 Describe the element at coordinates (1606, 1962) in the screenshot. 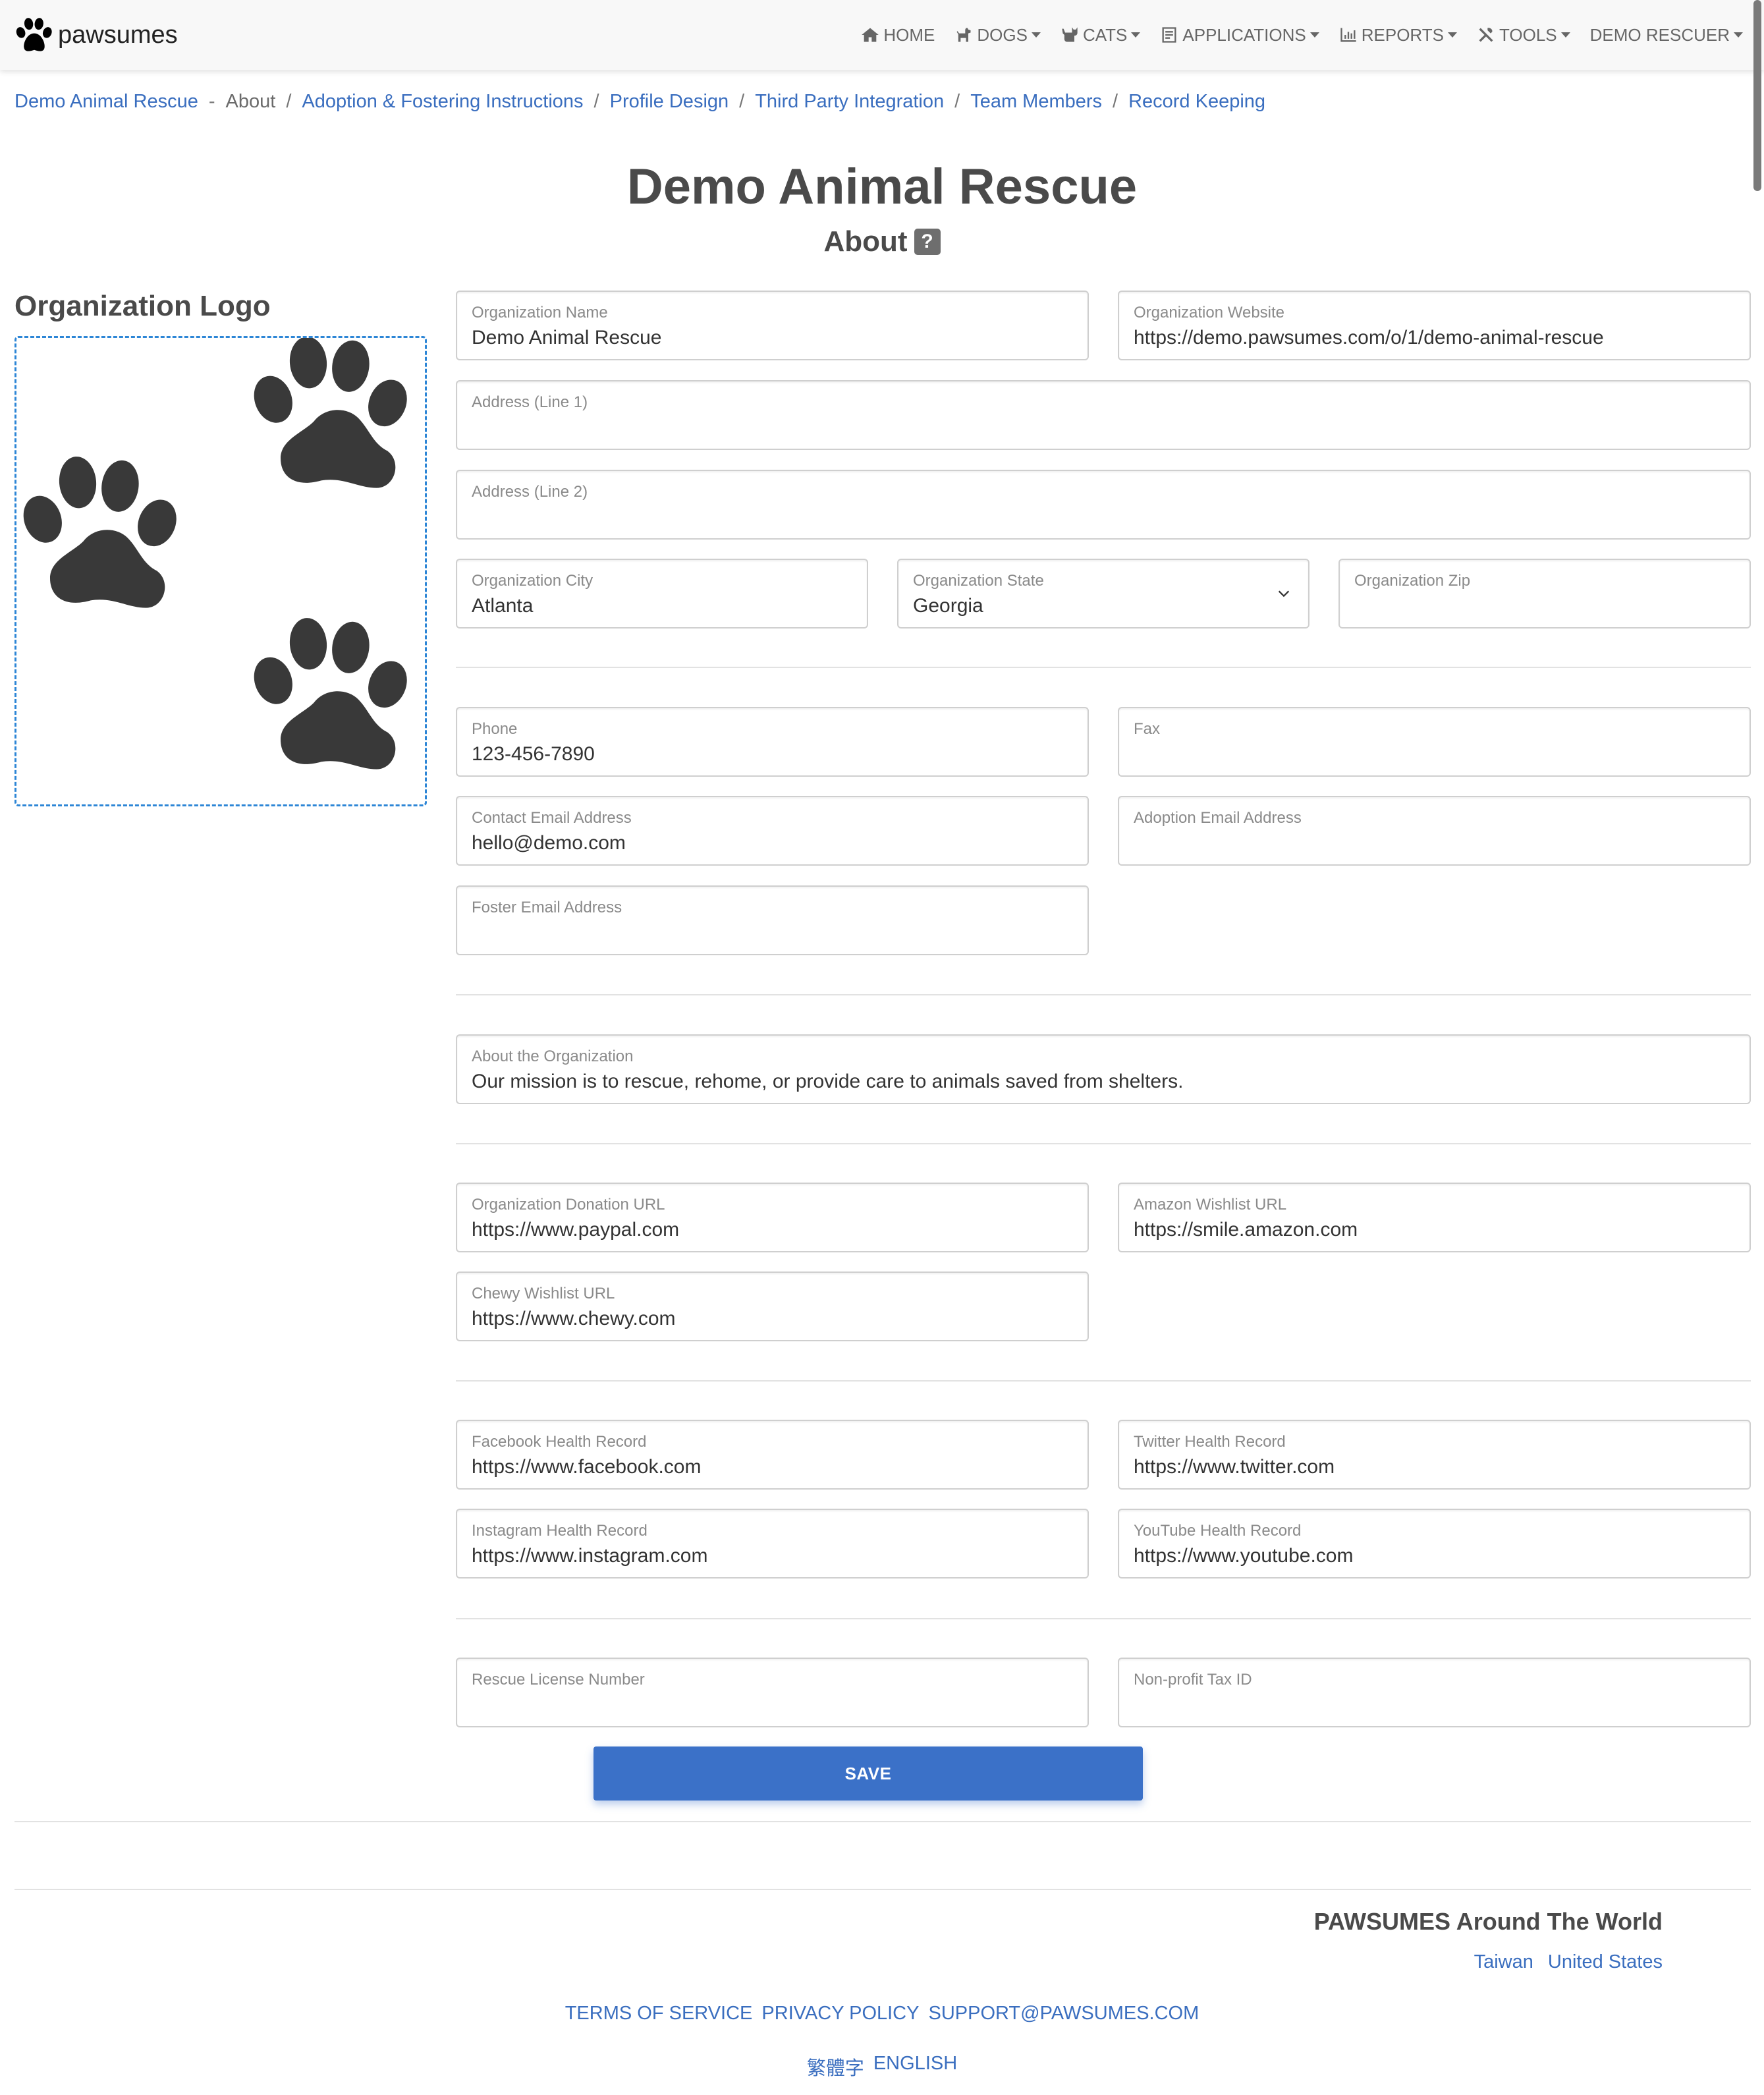

I see `country-link-united-states: United States` at that location.